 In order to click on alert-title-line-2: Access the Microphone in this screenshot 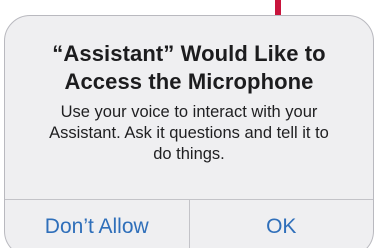, I will do `click(189, 81)`.